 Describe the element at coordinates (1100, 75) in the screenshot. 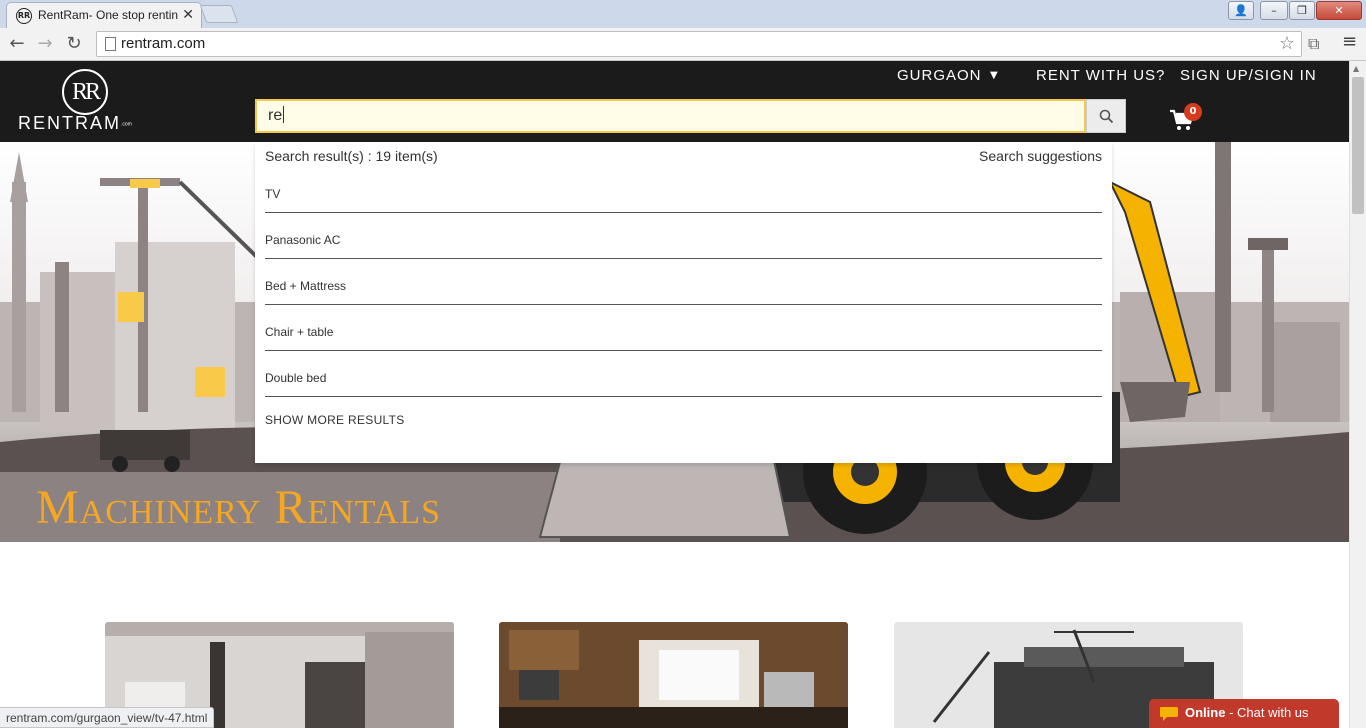

I see `rent-with-us-link: RENT WITH US?` at that location.